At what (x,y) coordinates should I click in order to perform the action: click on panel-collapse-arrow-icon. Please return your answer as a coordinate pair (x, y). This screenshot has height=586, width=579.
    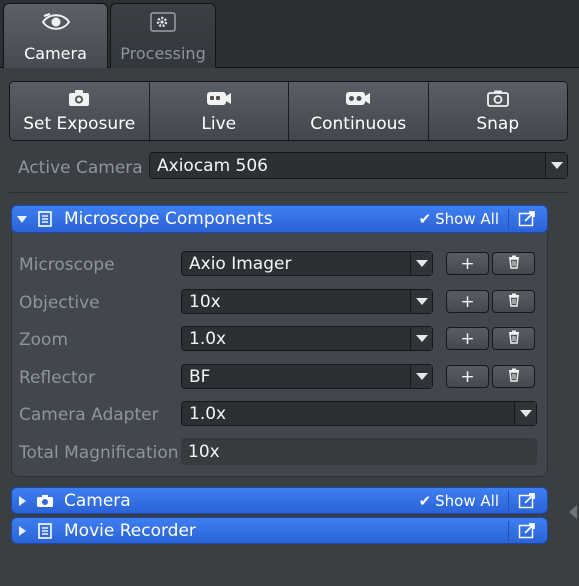
    Looking at the image, I should click on (573, 512).